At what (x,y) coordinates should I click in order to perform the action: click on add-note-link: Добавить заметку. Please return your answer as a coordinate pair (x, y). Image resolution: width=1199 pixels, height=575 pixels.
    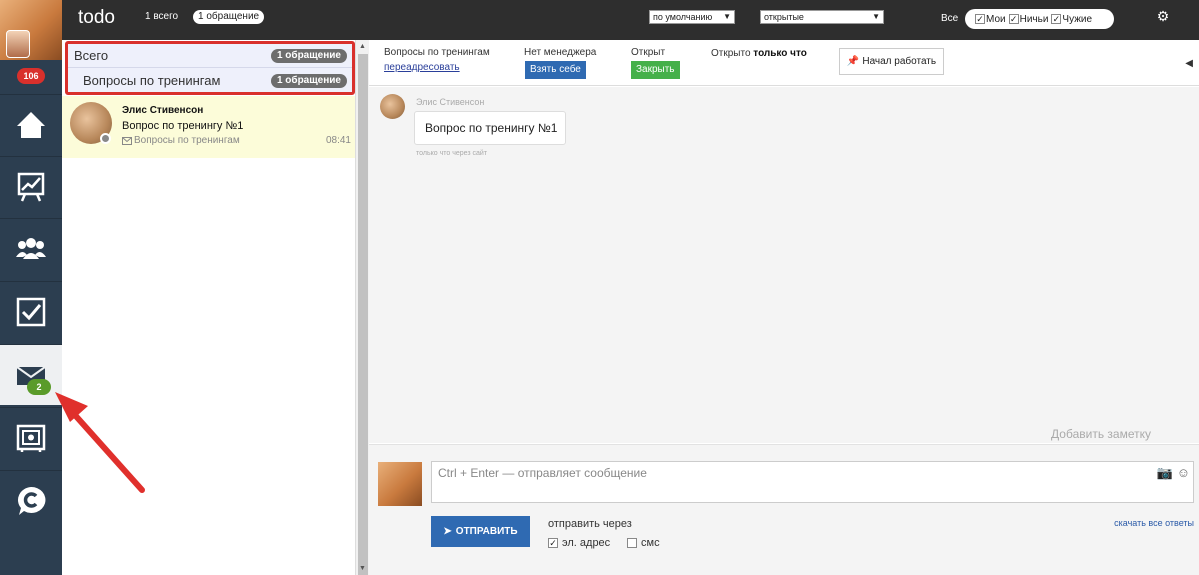
    Looking at the image, I should click on (1101, 434).